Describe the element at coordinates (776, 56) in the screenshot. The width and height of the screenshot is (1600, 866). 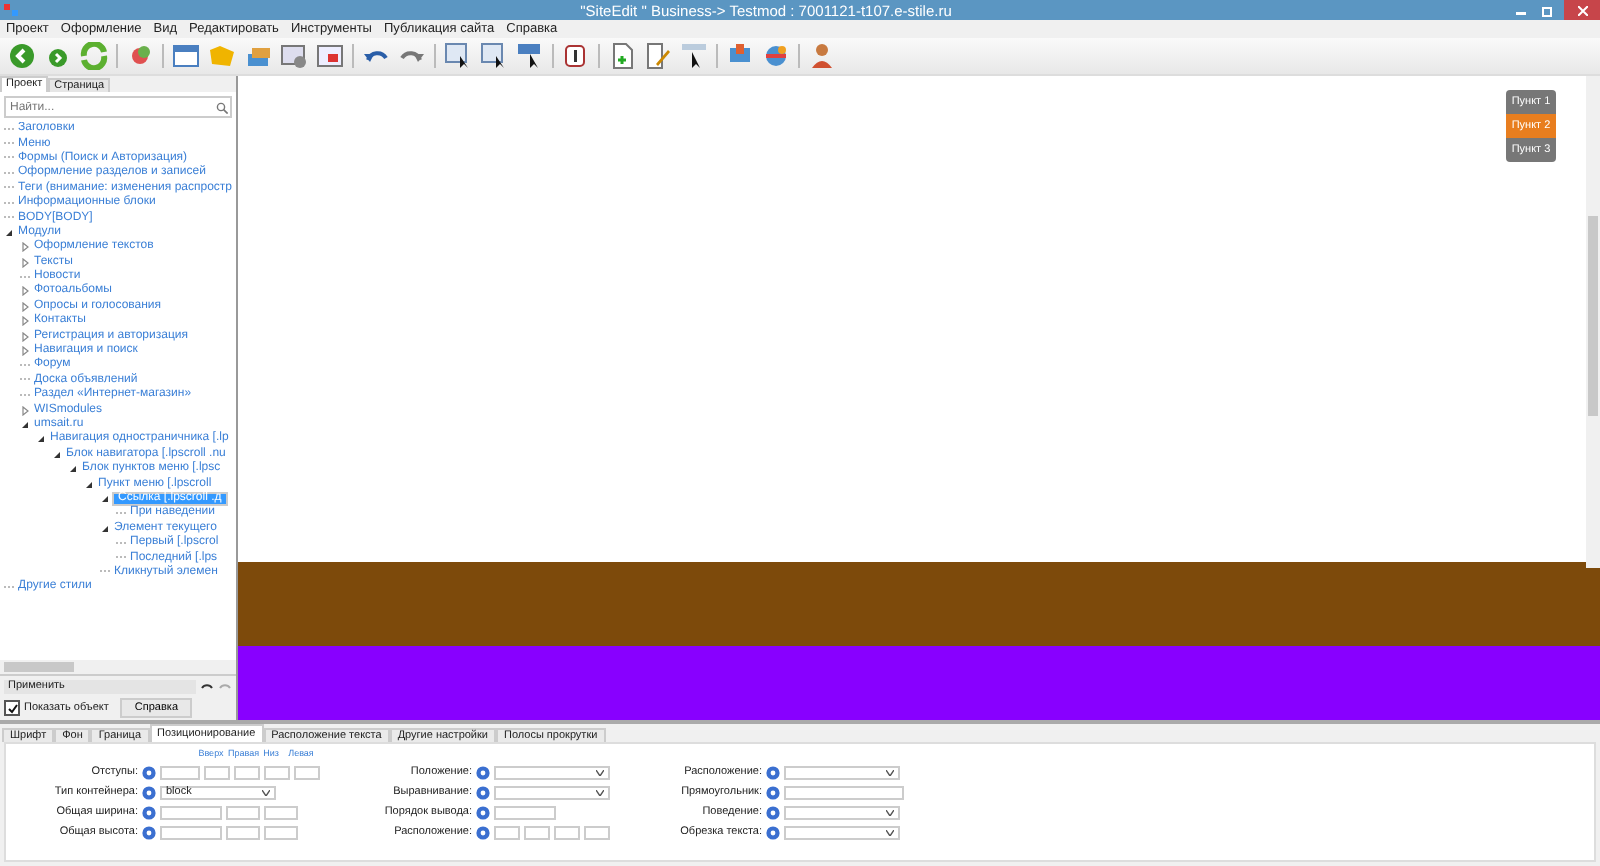
I see `web-icon` at that location.